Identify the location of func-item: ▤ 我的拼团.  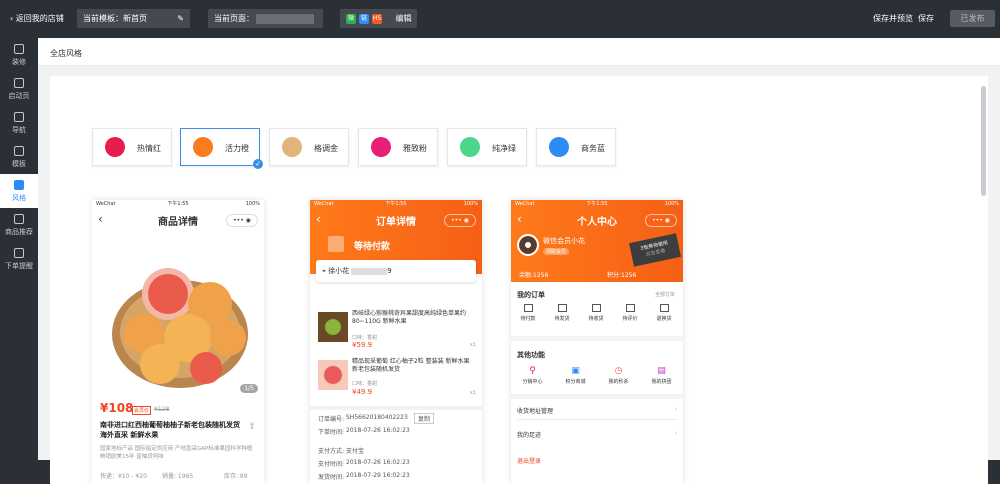
(661, 375).